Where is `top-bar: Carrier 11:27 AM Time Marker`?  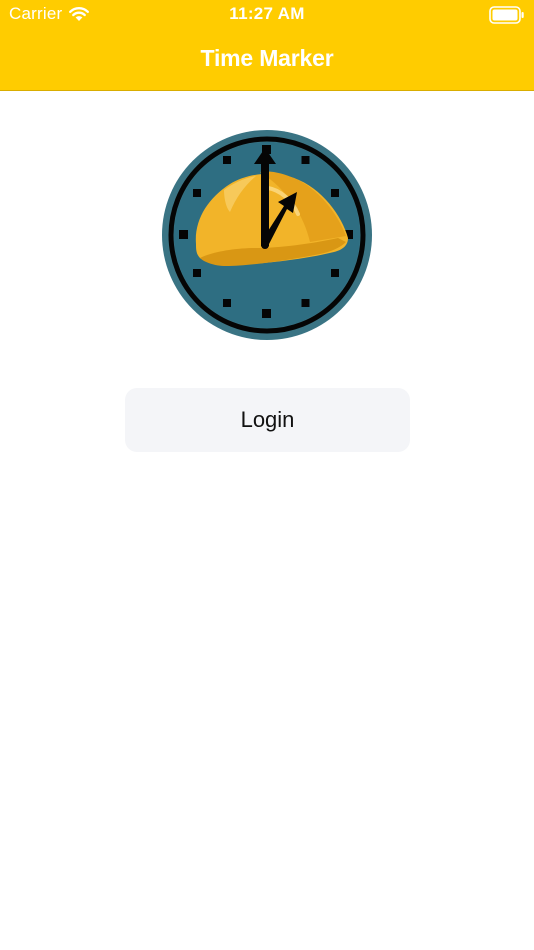
top-bar: Carrier 11:27 AM Time Marker is located at coordinates (267, 45).